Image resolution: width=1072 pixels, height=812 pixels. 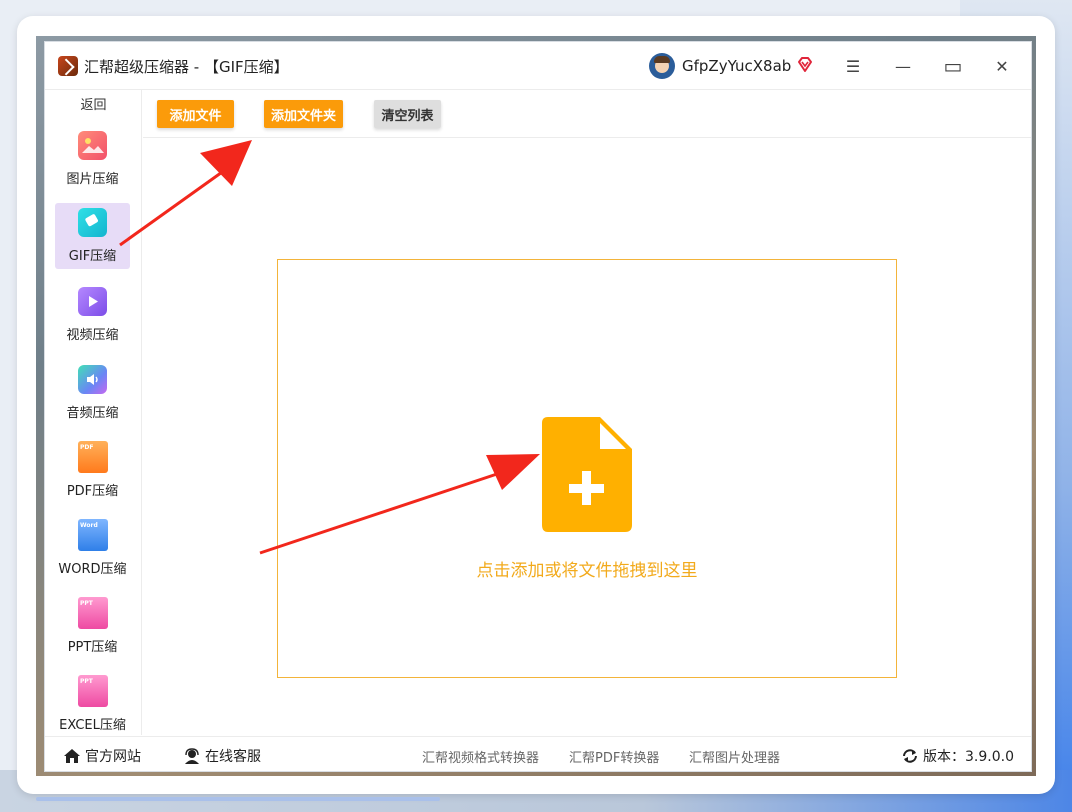 What do you see at coordinates (68, 66) in the screenshot?
I see `app-logo-icon` at bounding box center [68, 66].